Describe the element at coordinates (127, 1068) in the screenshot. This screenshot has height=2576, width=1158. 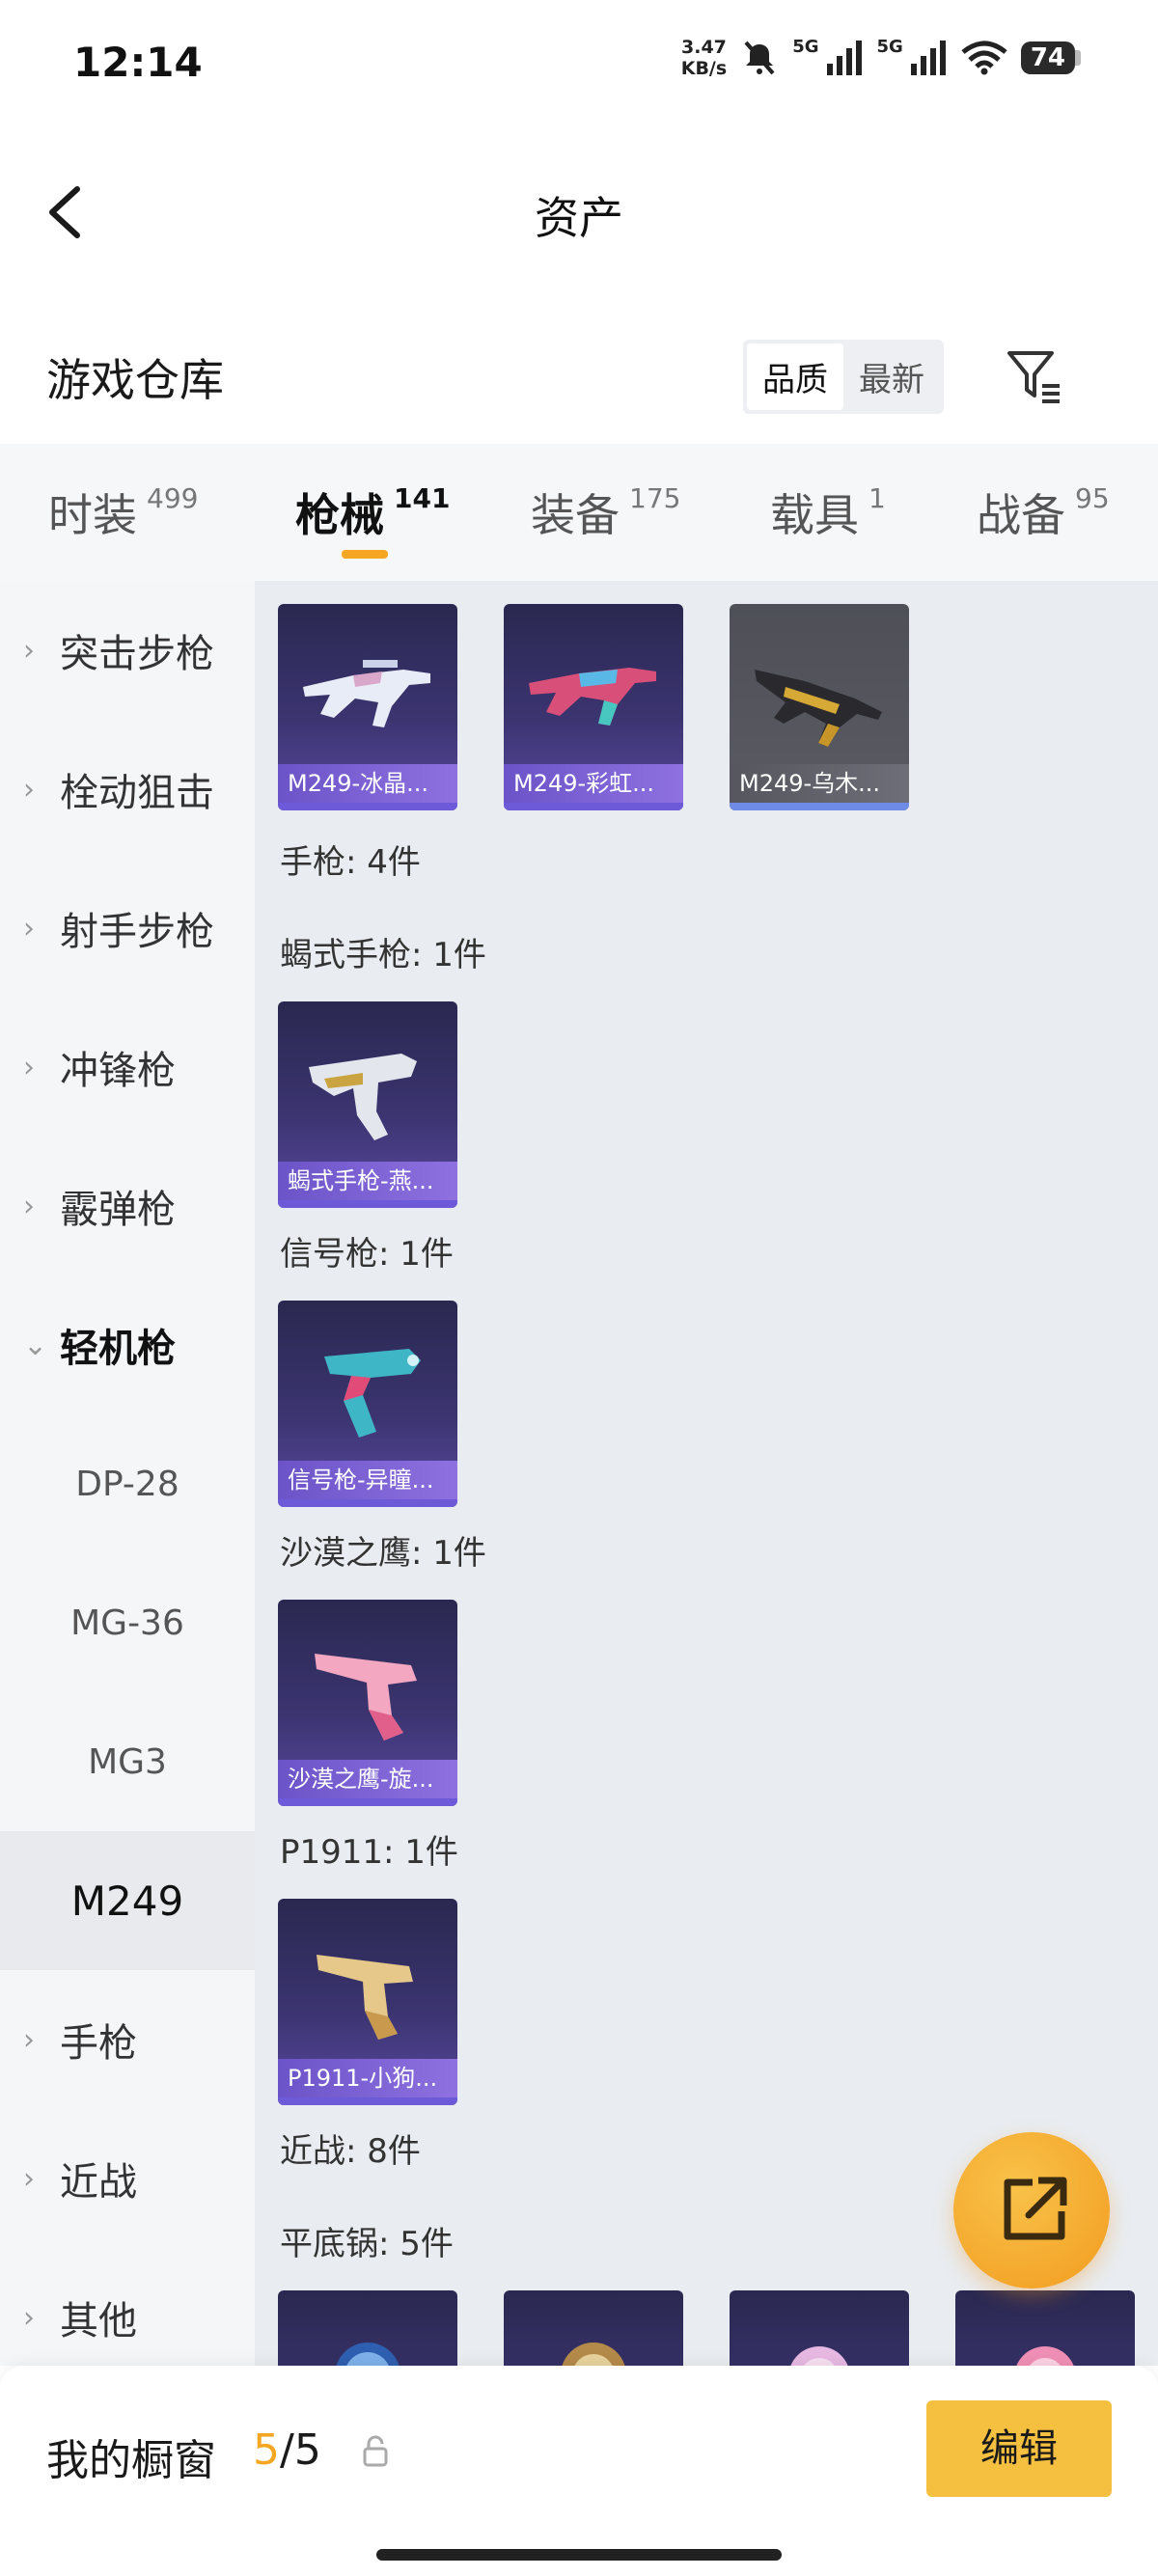
I see `sidebar-item-smg: › 冲锋枪` at that location.